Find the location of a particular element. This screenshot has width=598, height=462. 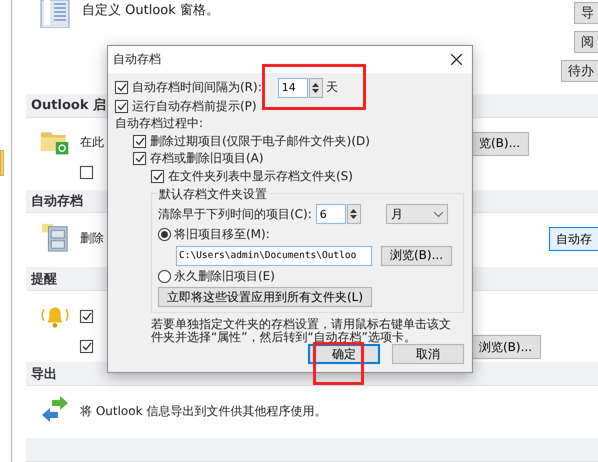

path-field: C:\Users\admin\Documents\Outloo is located at coordinates (274, 256).